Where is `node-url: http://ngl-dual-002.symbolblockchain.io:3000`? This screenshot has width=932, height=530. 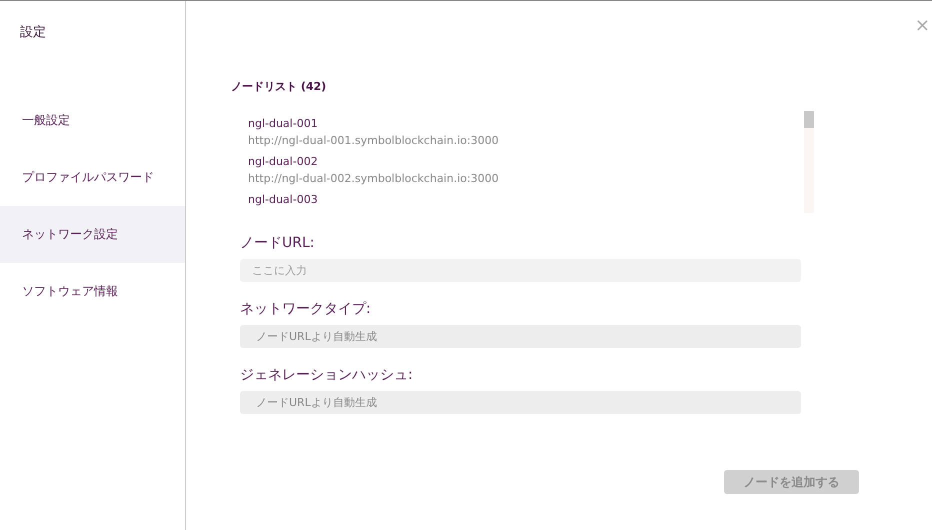
node-url: http://ngl-dual-002.symbolblockchain.io:3000 is located at coordinates (373, 178).